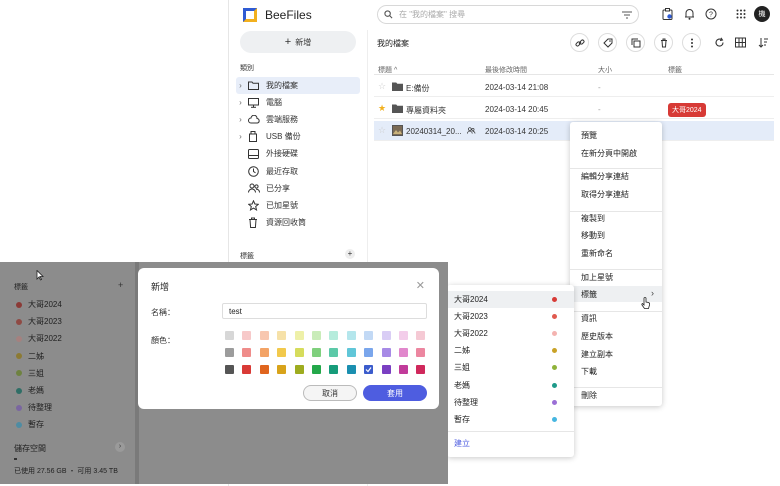  I want to click on menu-item-2: 編輯分享連結, so click(616, 176).